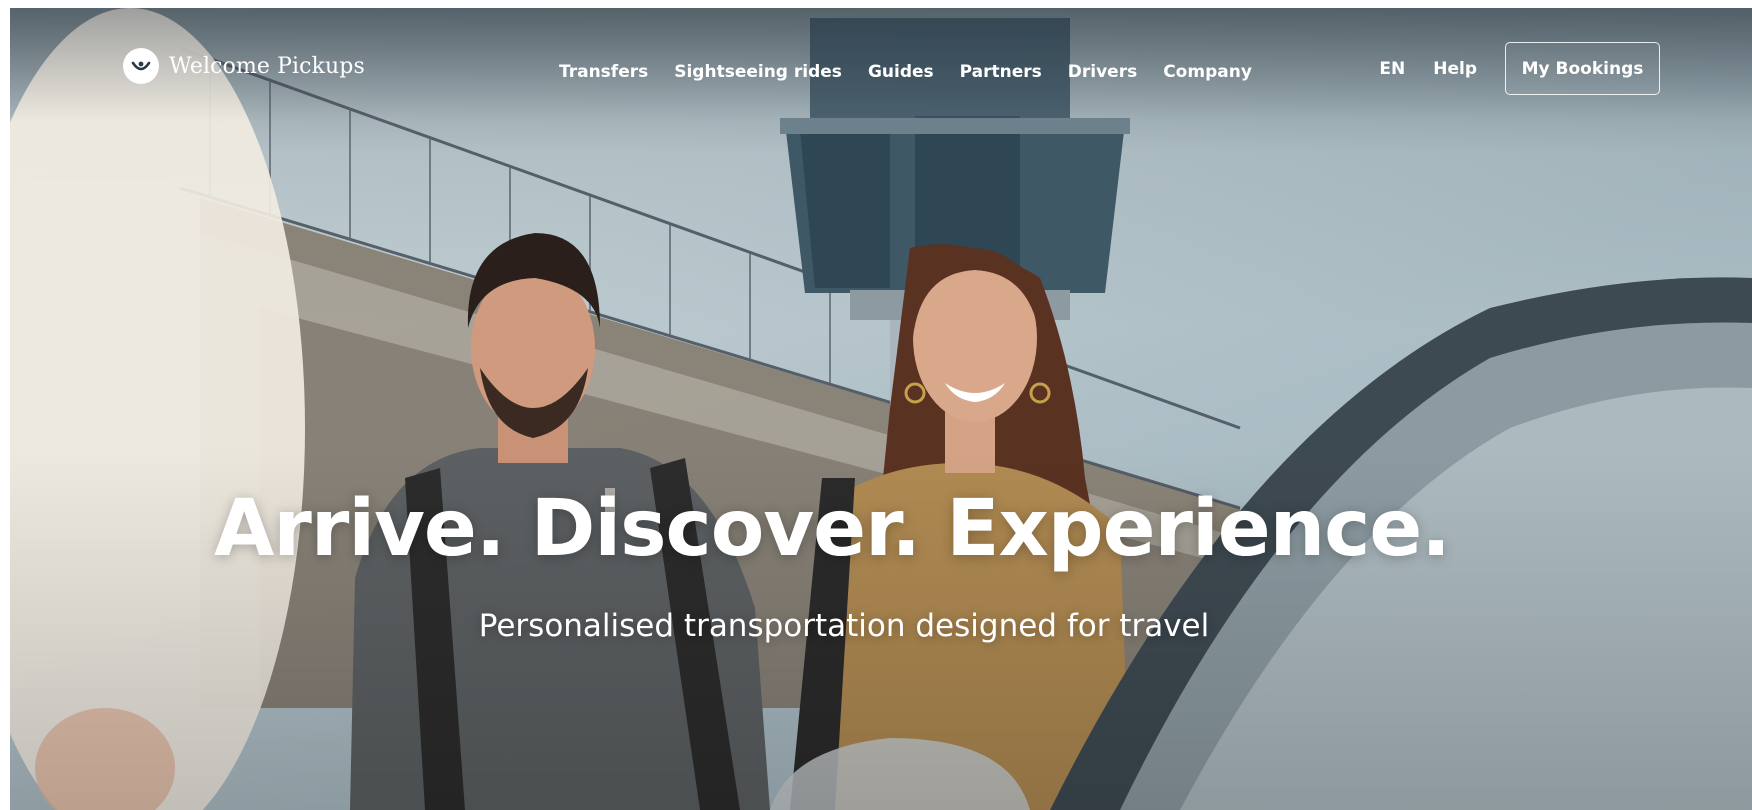  Describe the element at coordinates (1455, 69) in the screenshot. I see `help-link: Help` at that location.